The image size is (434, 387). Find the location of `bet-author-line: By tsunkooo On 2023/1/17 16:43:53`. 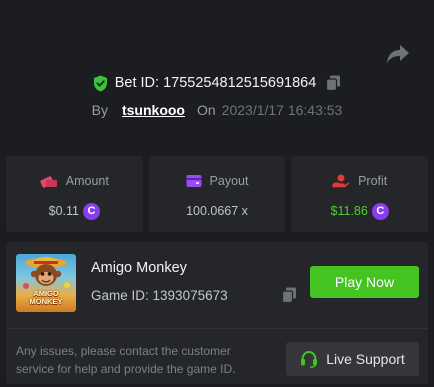

bet-author-line: By tsunkooo On 2023/1/17 16:43:53 is located at coordinates (217, 110).